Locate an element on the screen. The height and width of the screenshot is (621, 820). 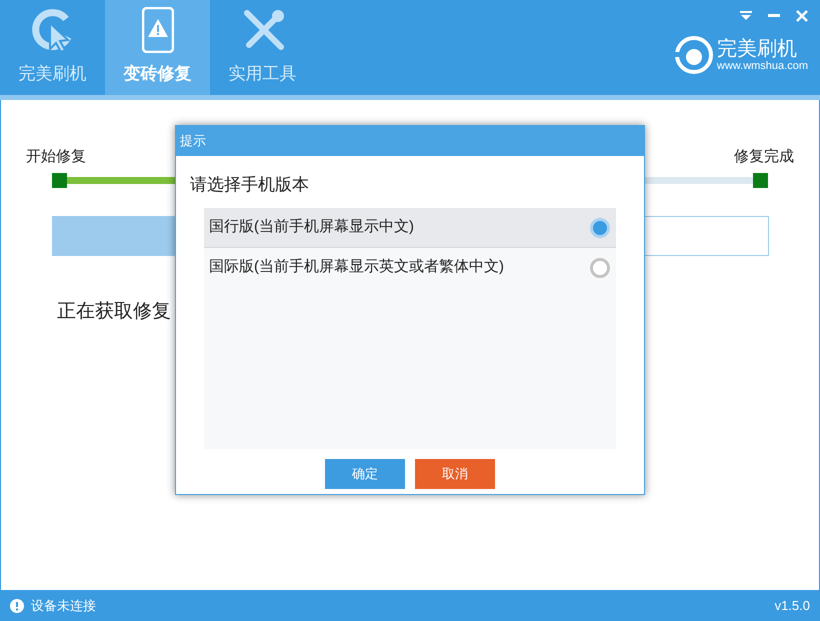
nav-tab: 完美刷机 is located at coordinates (52, 47).